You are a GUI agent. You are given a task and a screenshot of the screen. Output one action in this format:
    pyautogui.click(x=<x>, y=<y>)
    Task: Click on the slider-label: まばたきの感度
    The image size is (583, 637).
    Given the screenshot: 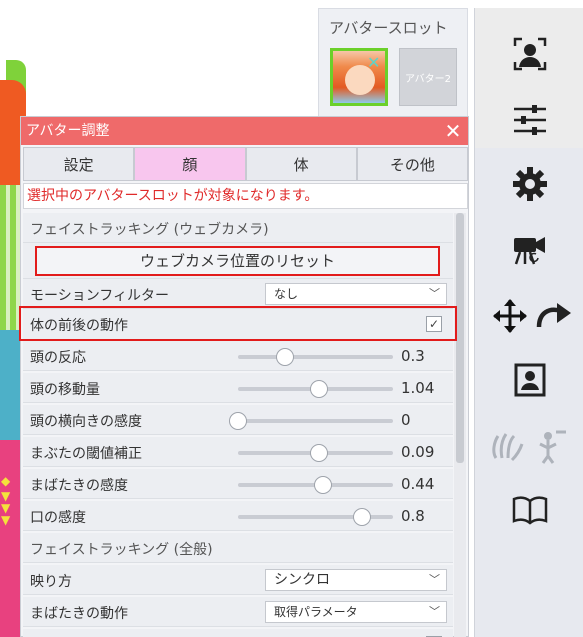 What is the action you would take?
    pyautogui.click(x=79, y=486)
    